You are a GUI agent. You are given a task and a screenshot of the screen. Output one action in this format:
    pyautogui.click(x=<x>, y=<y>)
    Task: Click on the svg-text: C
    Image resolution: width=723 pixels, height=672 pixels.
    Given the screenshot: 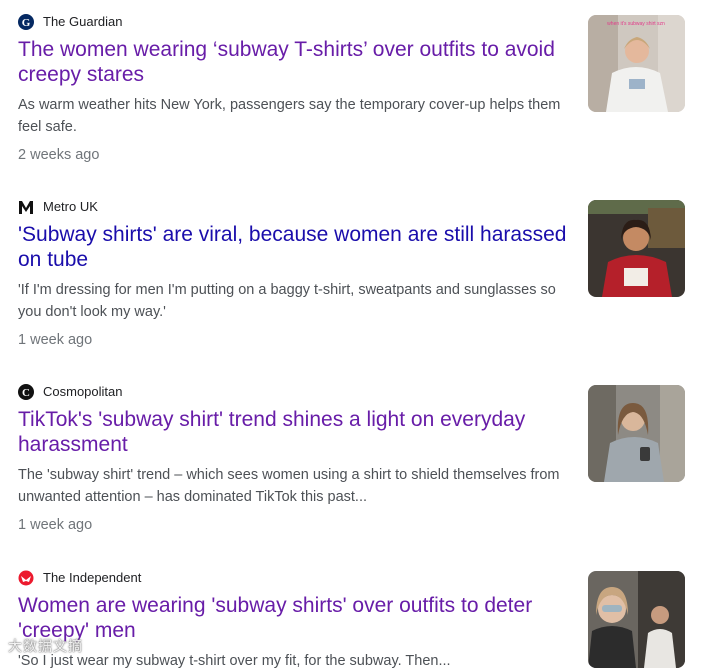 What is the action you would take?
    pyautogui.click(x=26, y=393)
    